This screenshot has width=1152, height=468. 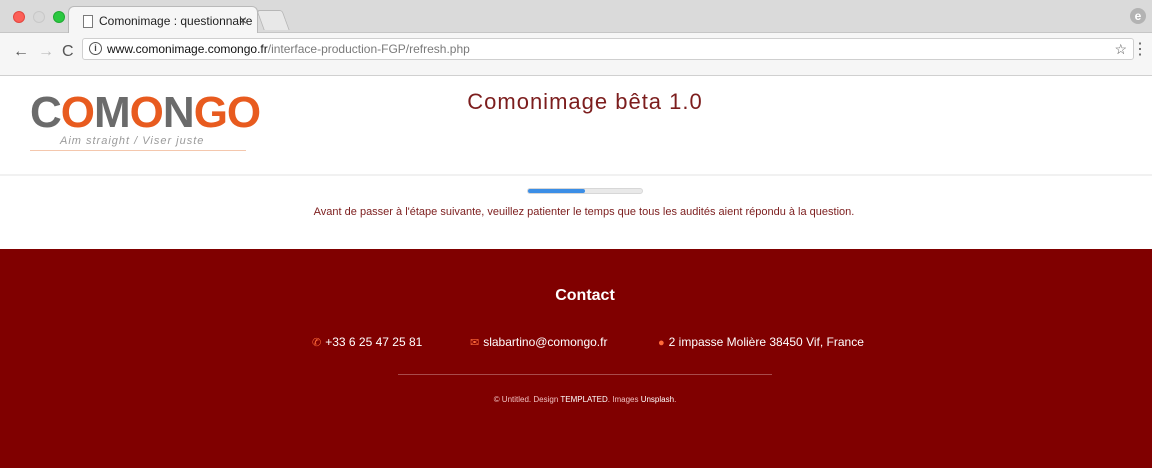 I want to click on reload-icon: C, so click(x=68, y=52).